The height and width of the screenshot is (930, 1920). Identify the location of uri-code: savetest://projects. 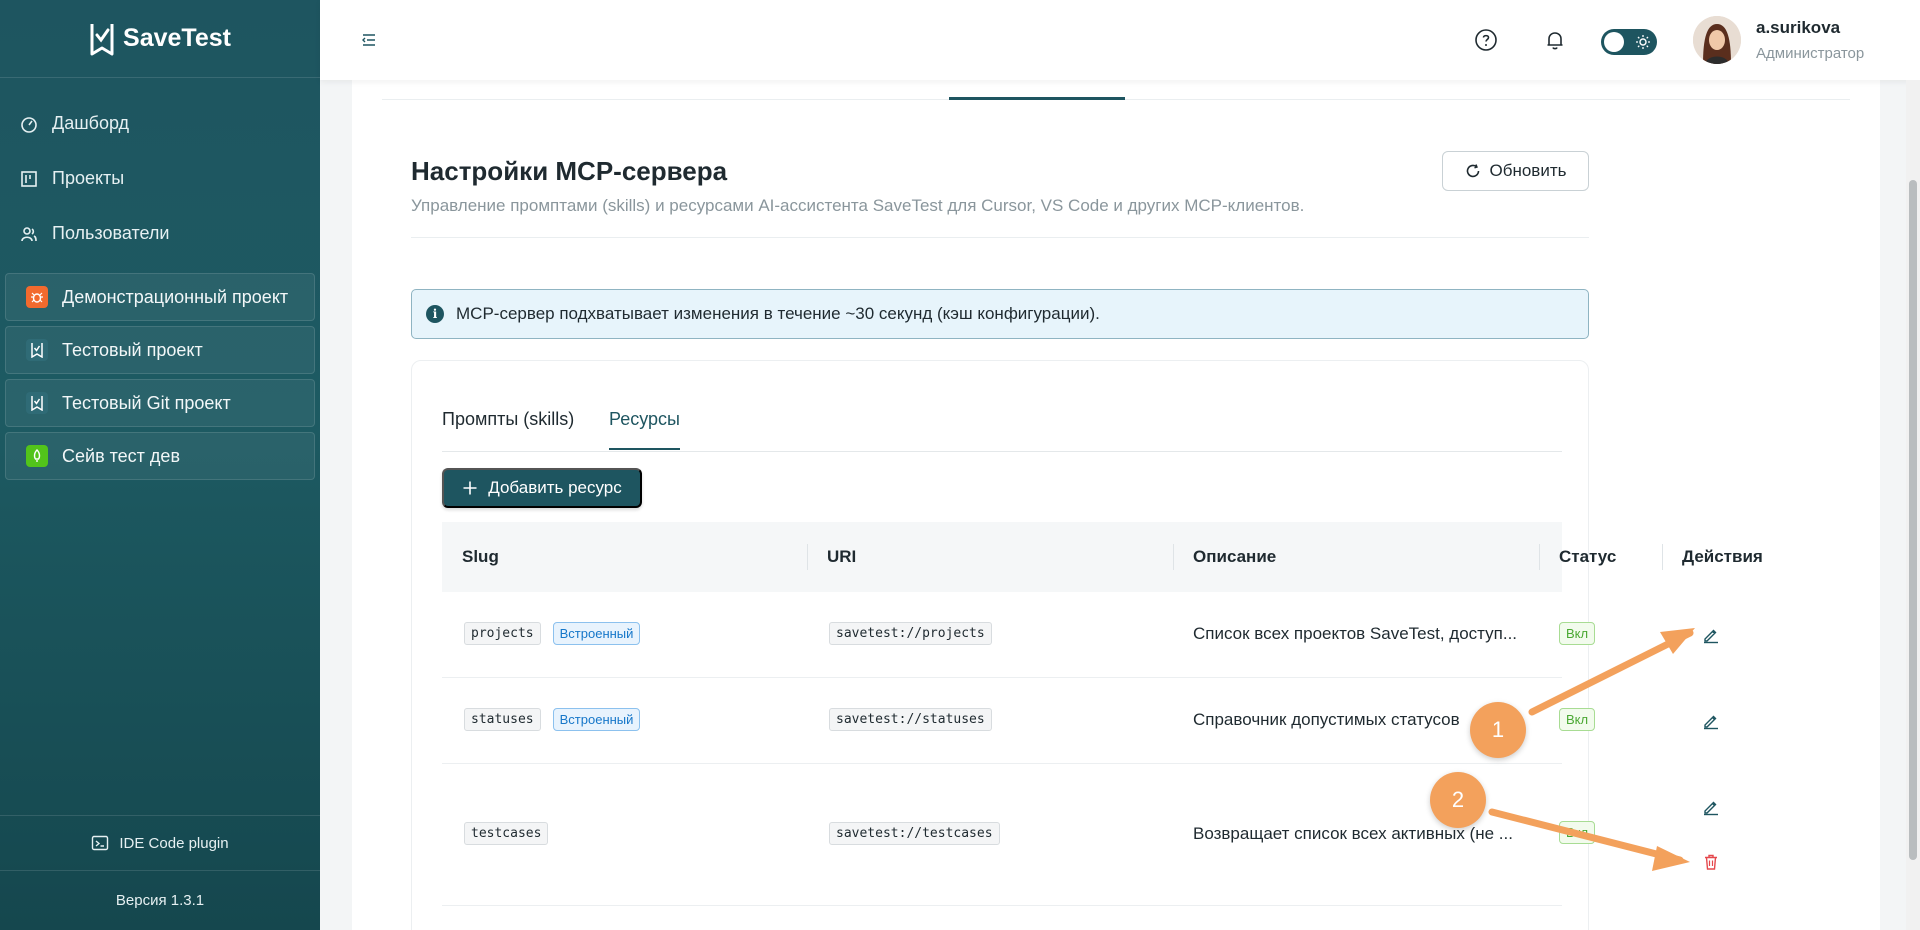
(910, 633).